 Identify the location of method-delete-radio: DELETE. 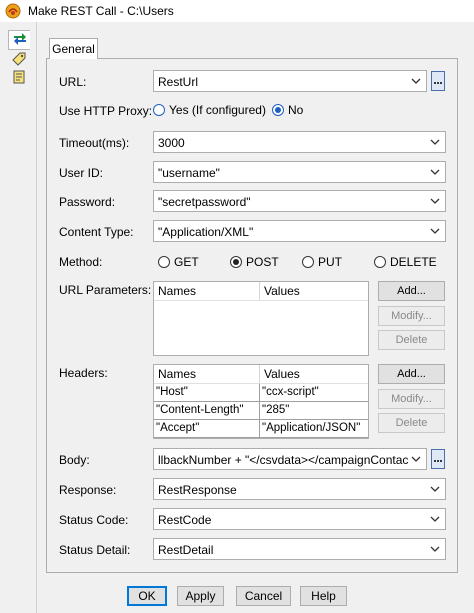
(405, 262).